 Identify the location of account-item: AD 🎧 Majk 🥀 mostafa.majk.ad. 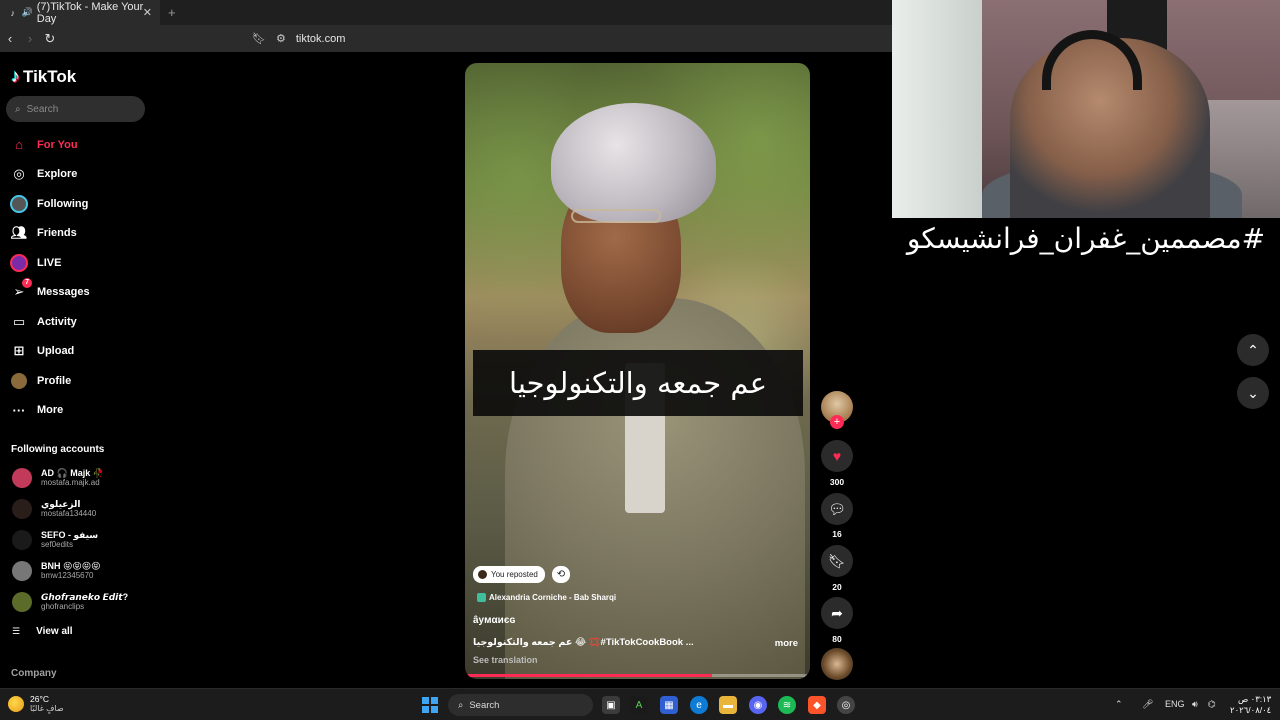
(75, 477).